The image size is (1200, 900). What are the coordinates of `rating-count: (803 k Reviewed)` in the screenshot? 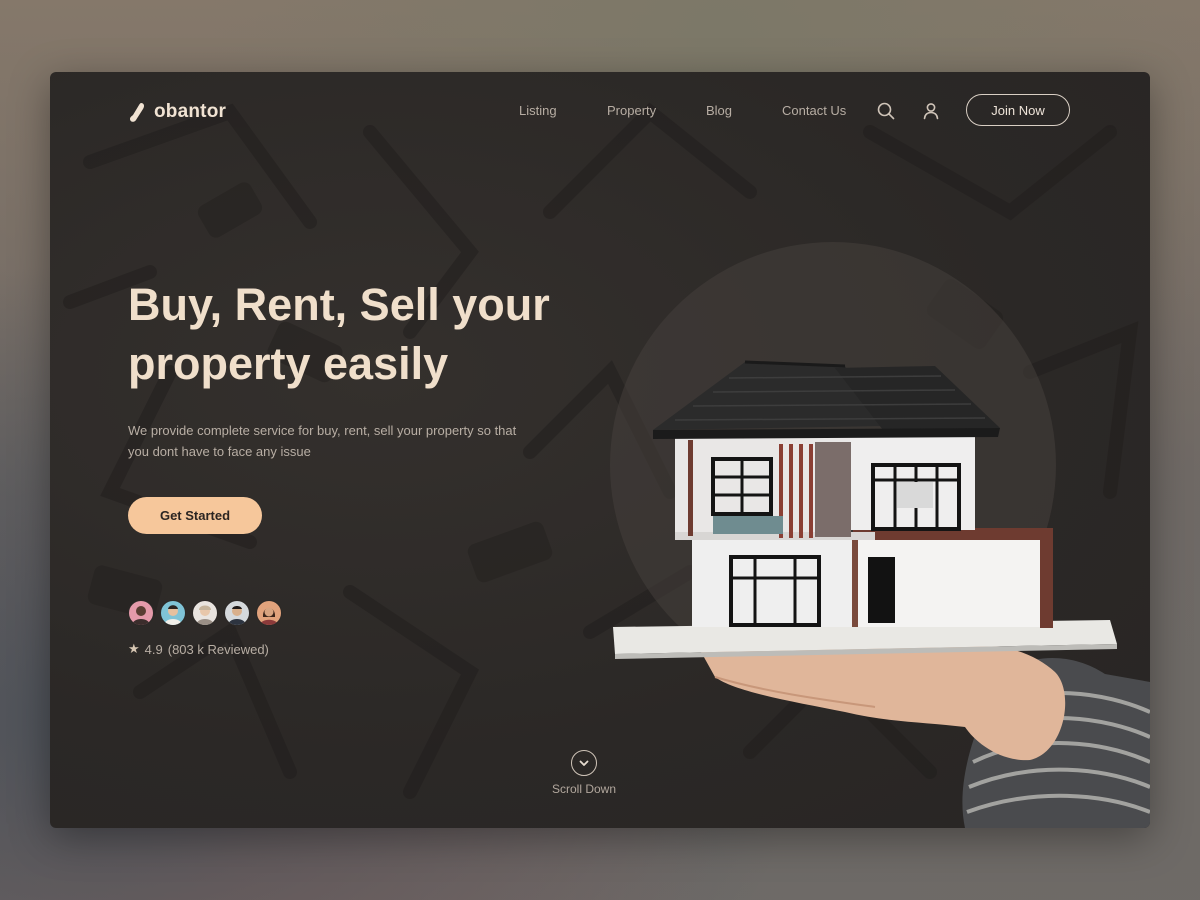 It's located at (218, 649).